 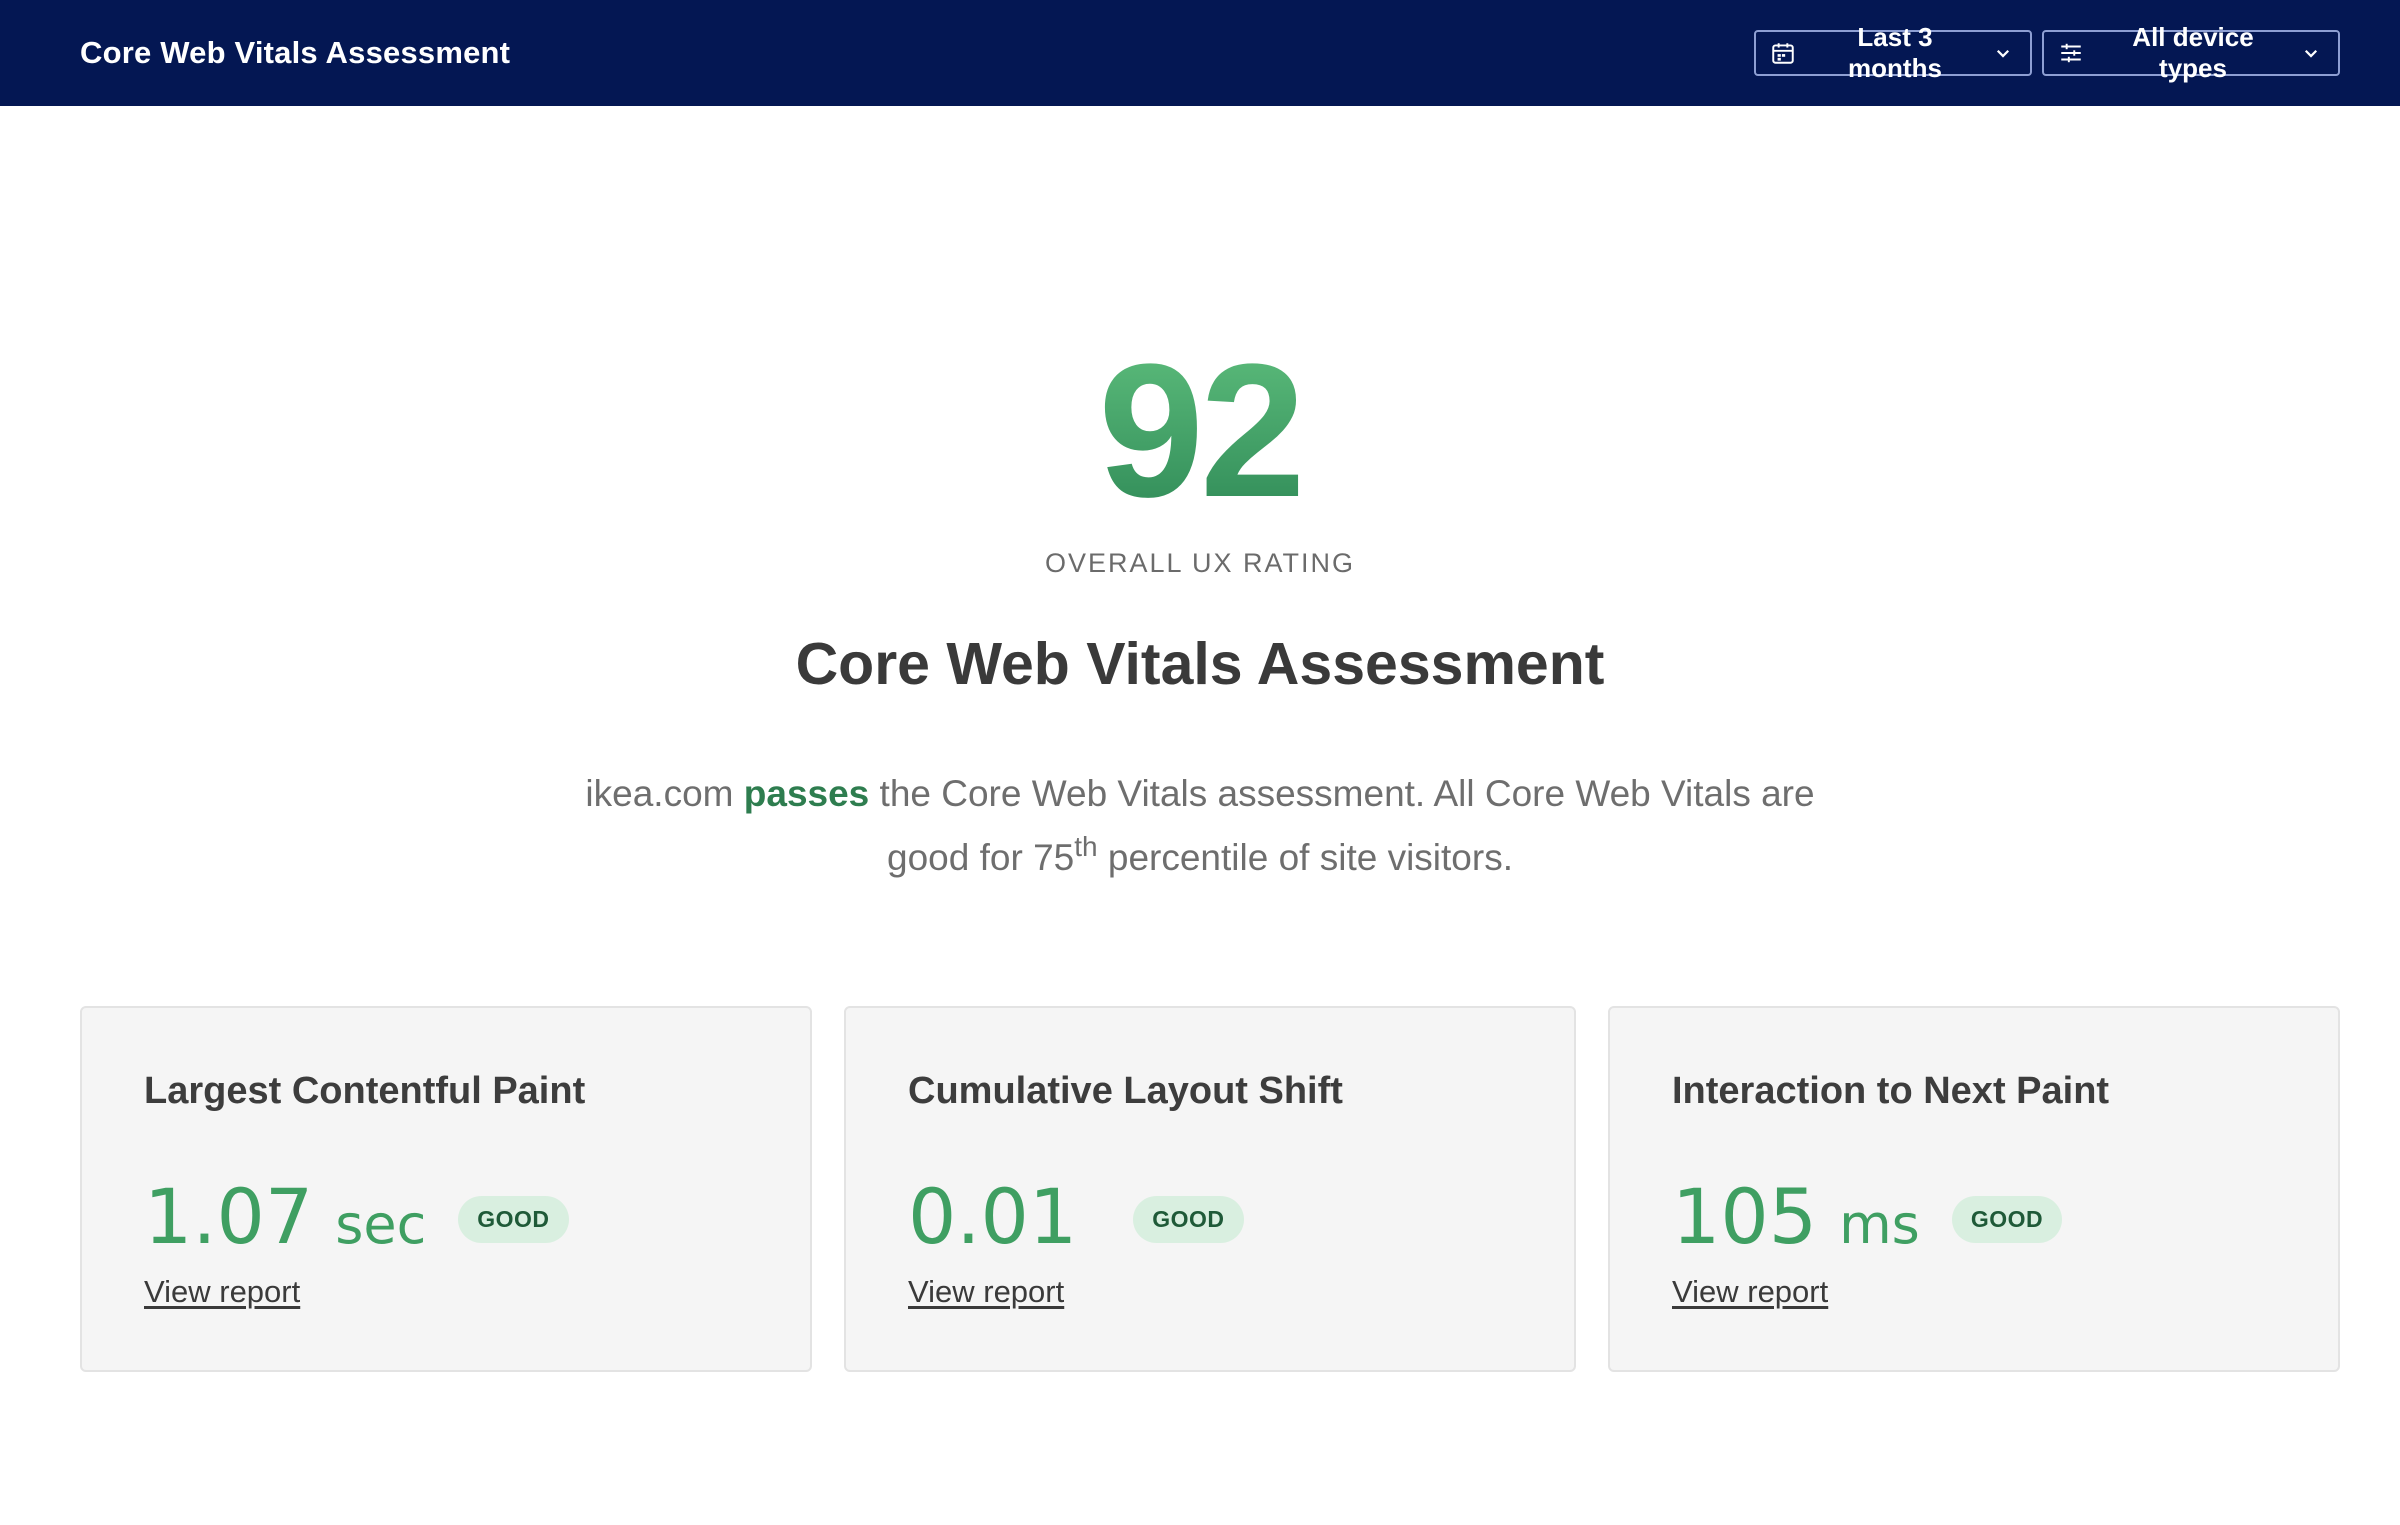 I want to click on app-title: Core Web Vitals Assessment, so click(x=295, y=52).